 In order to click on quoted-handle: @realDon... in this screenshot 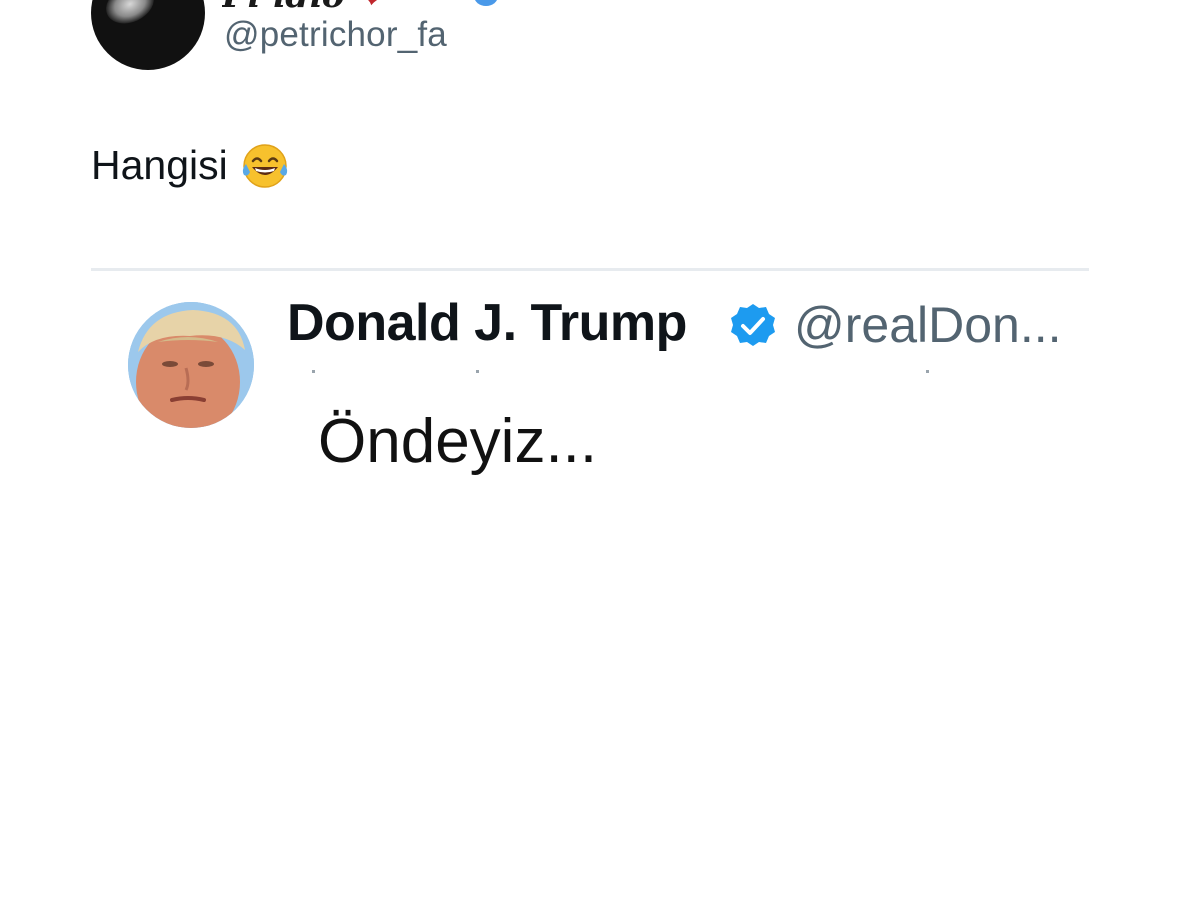, I will do `click(928, 325)`.